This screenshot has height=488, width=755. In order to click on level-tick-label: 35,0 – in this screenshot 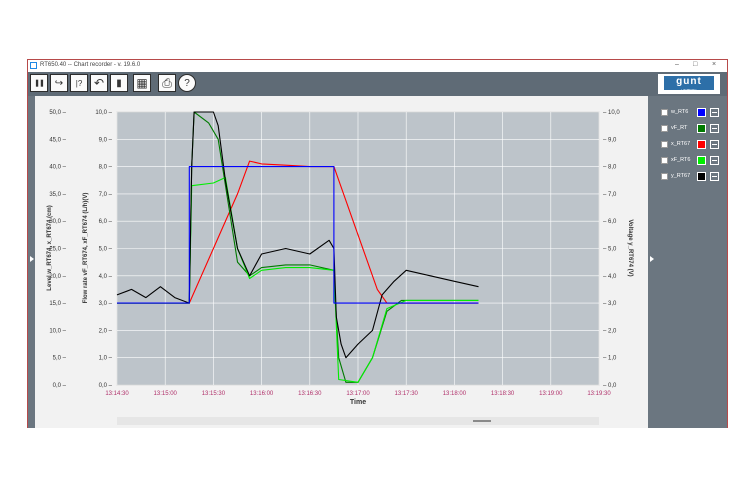, I will do `click(57, 195)`.